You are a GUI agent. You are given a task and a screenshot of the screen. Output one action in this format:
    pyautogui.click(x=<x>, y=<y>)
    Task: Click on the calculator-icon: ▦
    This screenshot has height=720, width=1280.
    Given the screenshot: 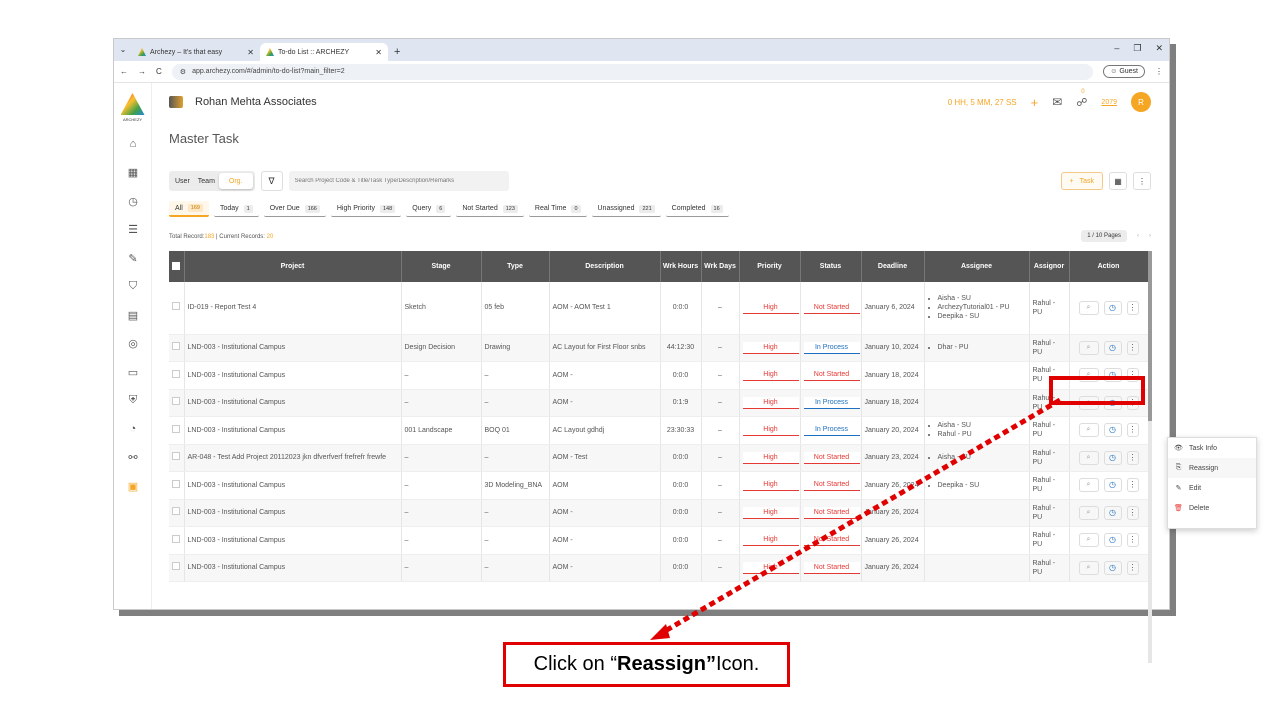 What is the action you would take?
    pyautogui.click(x=133, y=173)
    